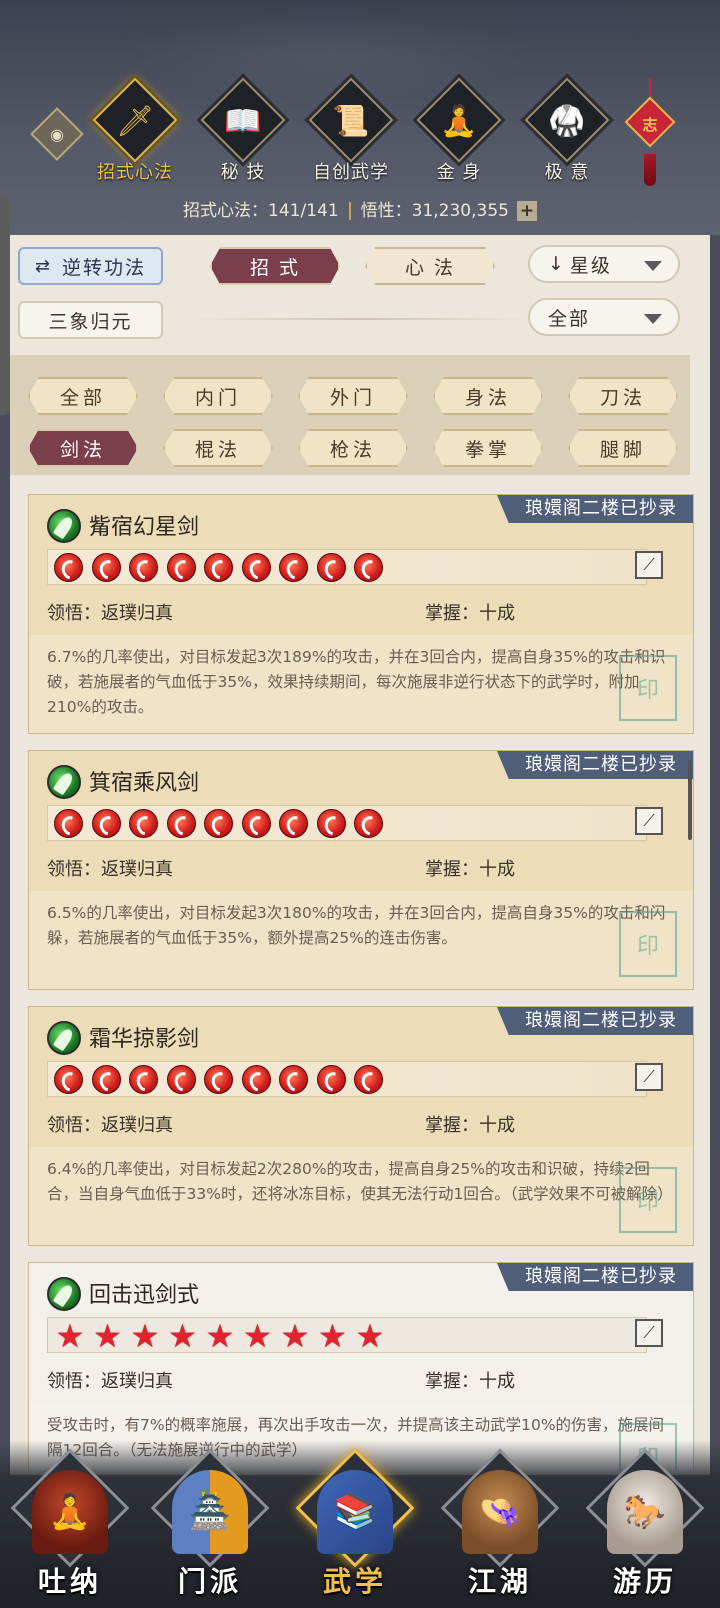 The height and width of the screenshot is (1608, 720). What do you see at coordinates (243, 121) in the screenshot?
I see `book-icon: 📖` at bounding box center [243, 121].